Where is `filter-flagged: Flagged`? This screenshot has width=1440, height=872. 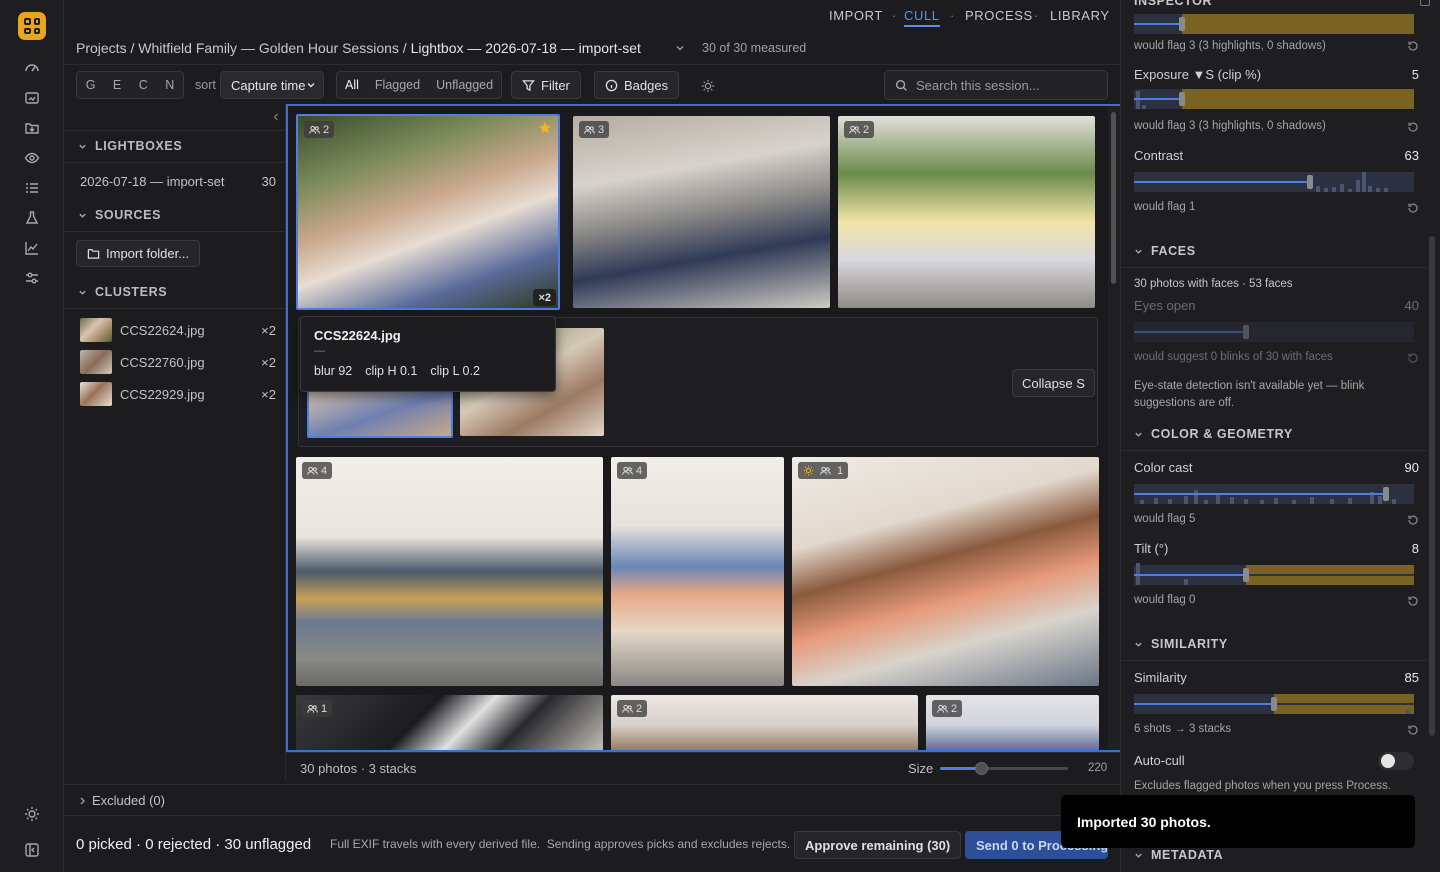
filter-flagged: Flagged is located at coordinates (397, 85).